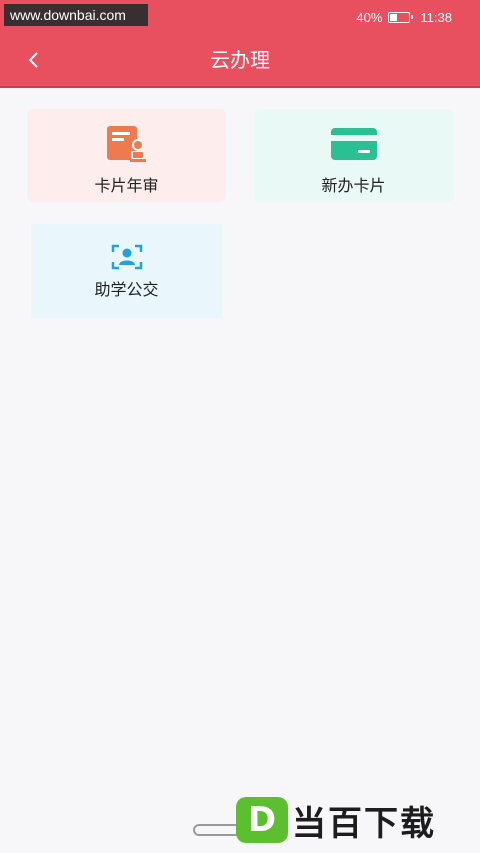 Image resolution: width=480 pixels, height=853 pixels. I want to click on card-student-bus: 助学公交, so click(126, 271).